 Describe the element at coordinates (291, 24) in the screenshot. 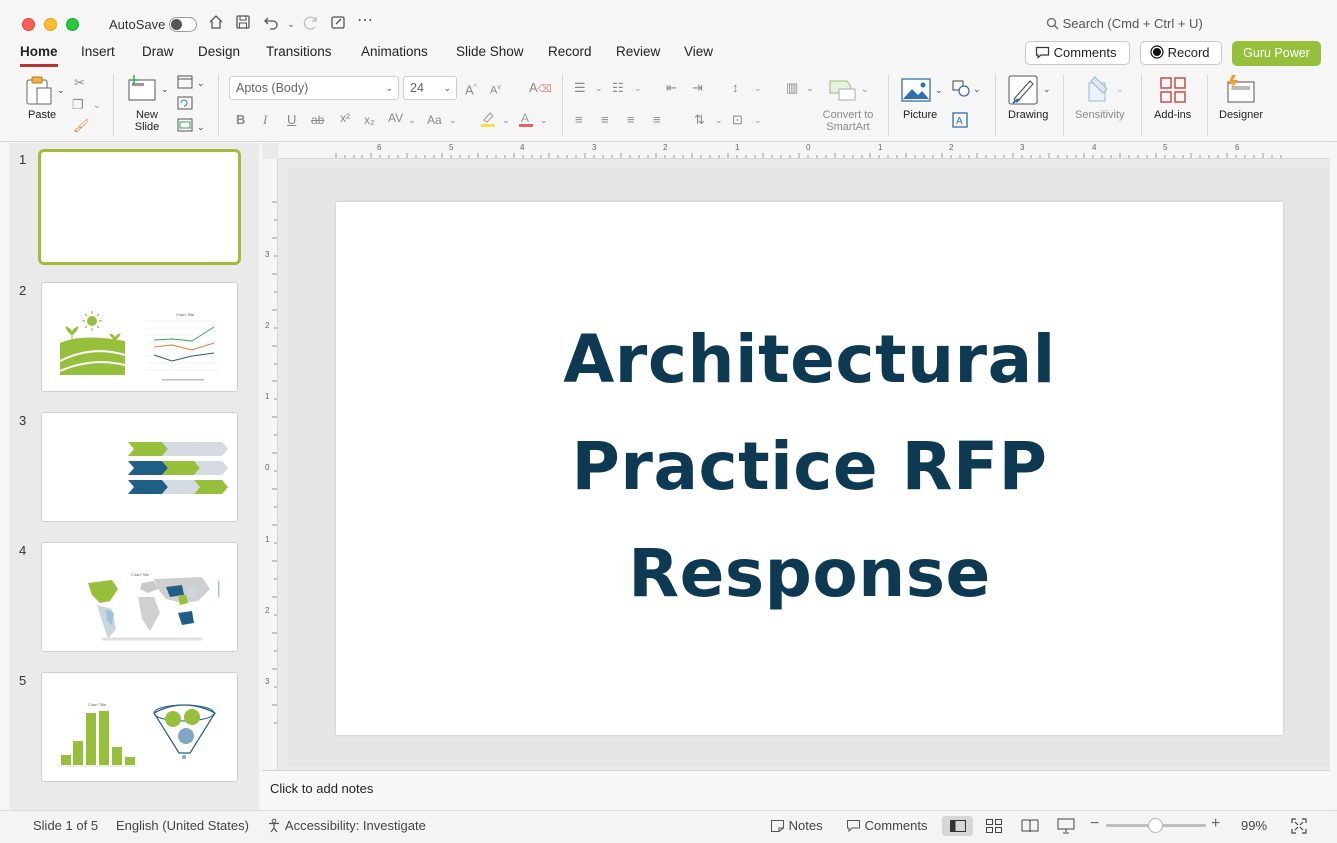

I see `undo-dropdown-icon: ⌄` at that location.